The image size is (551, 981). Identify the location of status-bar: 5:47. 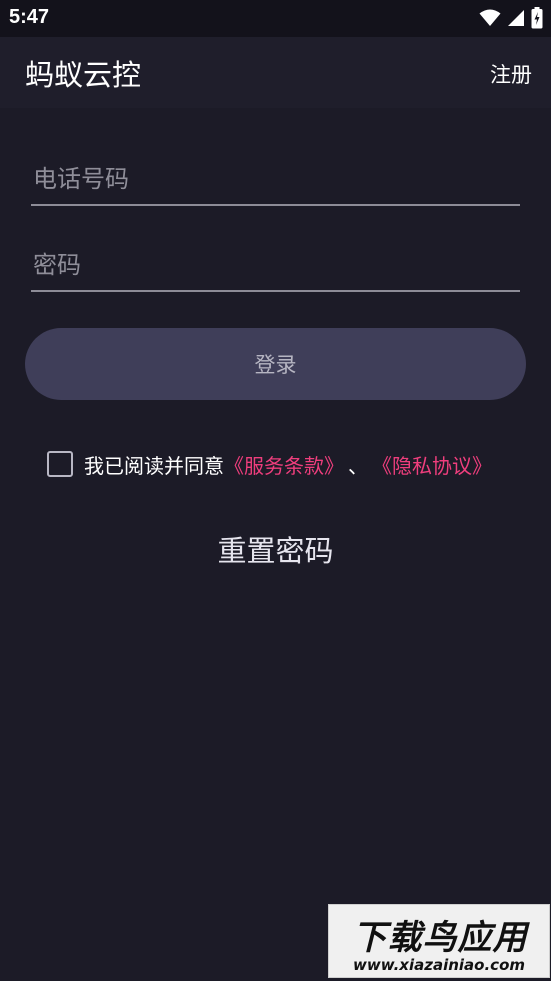
(275, 18).